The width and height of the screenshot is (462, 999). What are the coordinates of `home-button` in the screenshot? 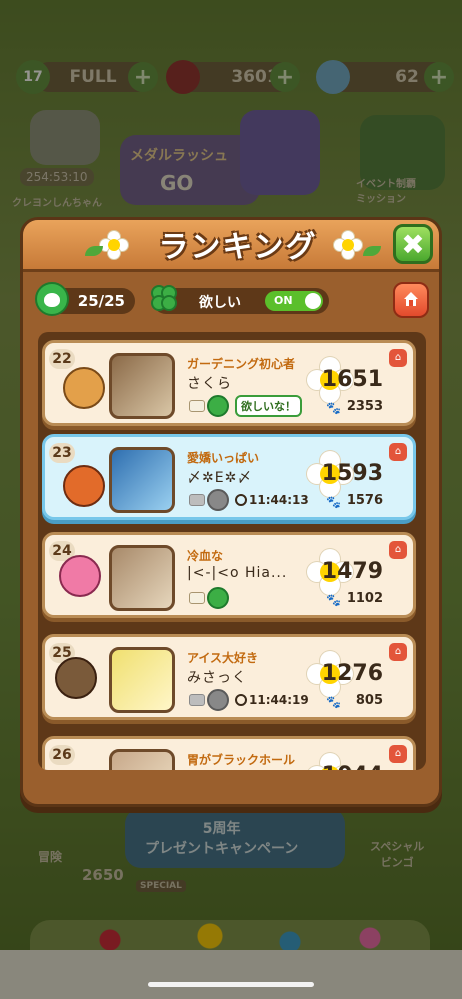 It's located at (411, 300).